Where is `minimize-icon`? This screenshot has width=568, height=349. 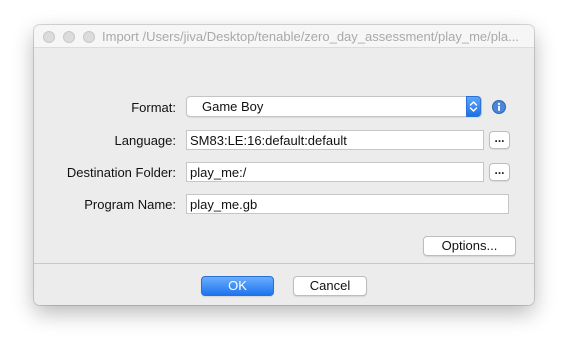
minimize-icon is located at coordinates (69, 37).